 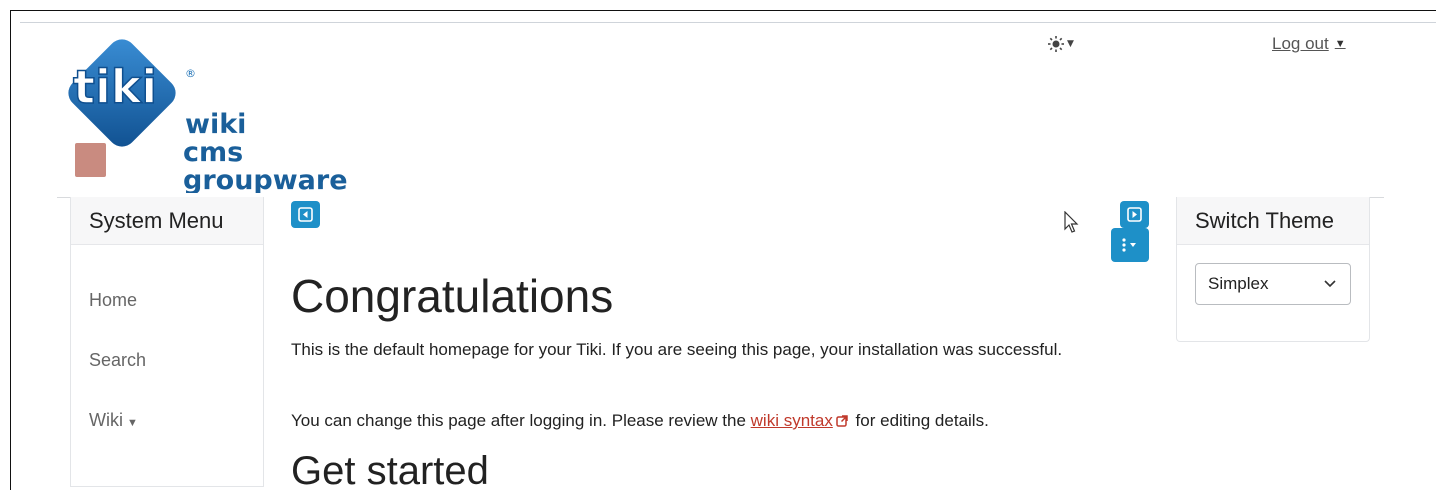 What do you see at coordinates (1273, 221) in the screenshot?
I see `panel-title: Switch Theme` at bounding box center [1273, 221].